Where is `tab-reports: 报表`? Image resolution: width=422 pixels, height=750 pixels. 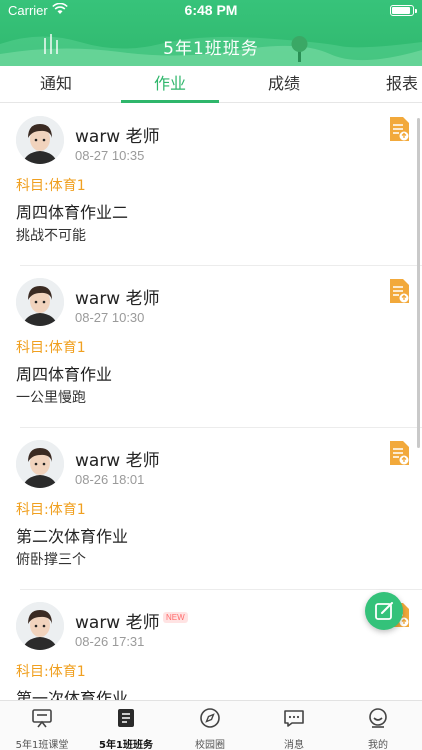 tab-reports: 报表 is located at coordinates (397, 84).